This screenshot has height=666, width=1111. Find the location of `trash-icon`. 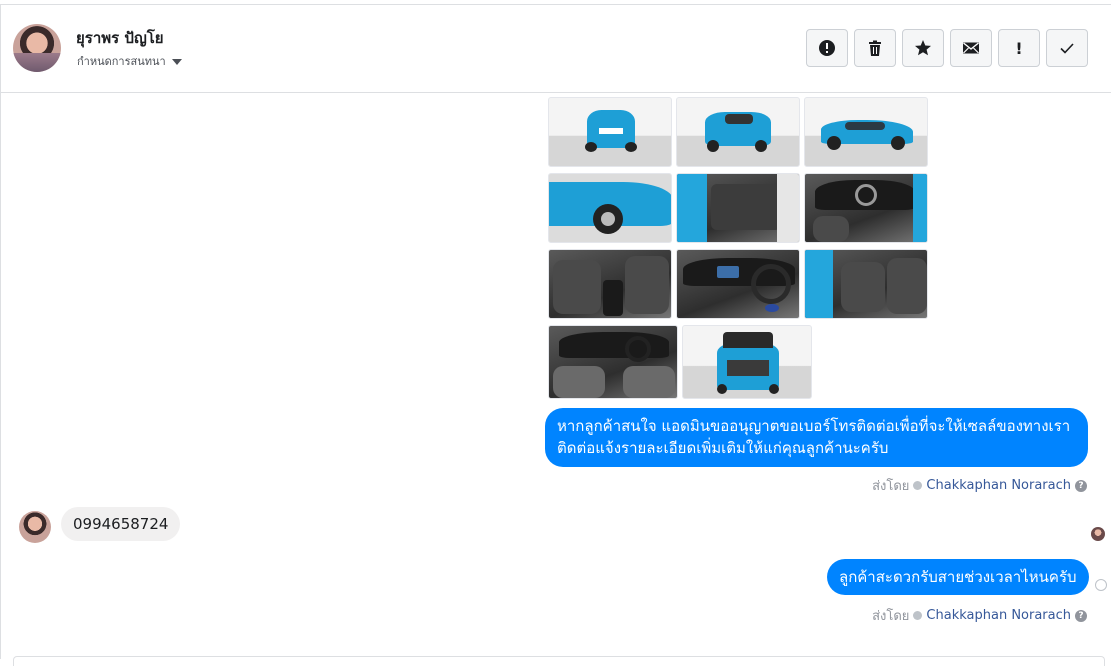

trash-icon is located at coordinates (875, 48).